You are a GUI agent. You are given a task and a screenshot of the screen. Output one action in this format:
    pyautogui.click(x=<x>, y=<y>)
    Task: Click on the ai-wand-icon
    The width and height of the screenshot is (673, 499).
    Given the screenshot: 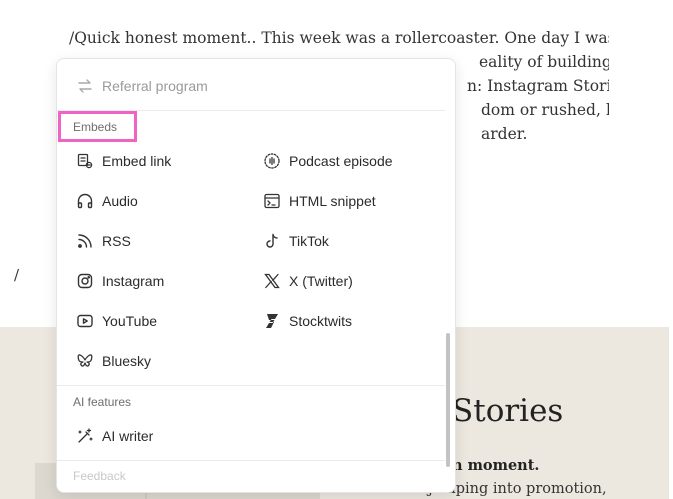 What is the action you would take?
    pyautogui.click(x=85, y=436)
    